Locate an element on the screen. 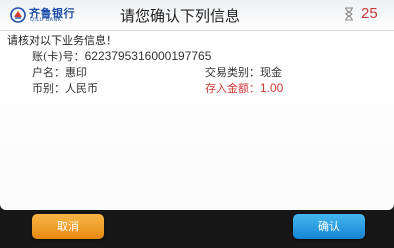 The image size is (394, 248). confirm-button: 确认 is located at coordinates (329, 226).